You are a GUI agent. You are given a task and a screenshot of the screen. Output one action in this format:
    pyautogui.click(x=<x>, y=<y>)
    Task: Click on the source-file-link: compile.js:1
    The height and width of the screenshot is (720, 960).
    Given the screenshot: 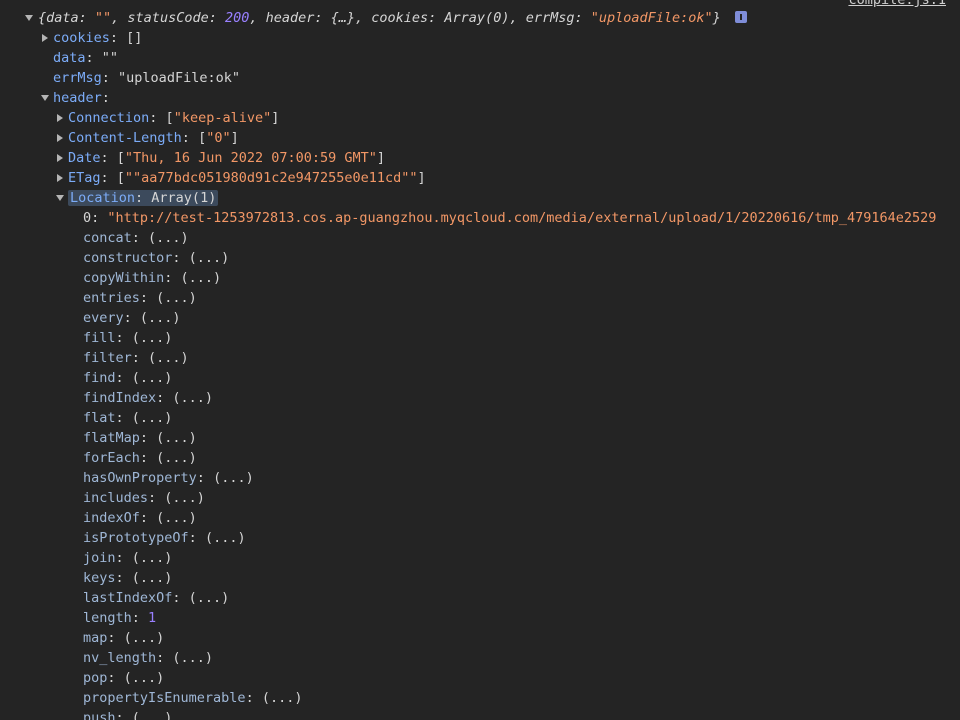 What is the action you would take?
    pyautogui.click(x=897, y=4)
    